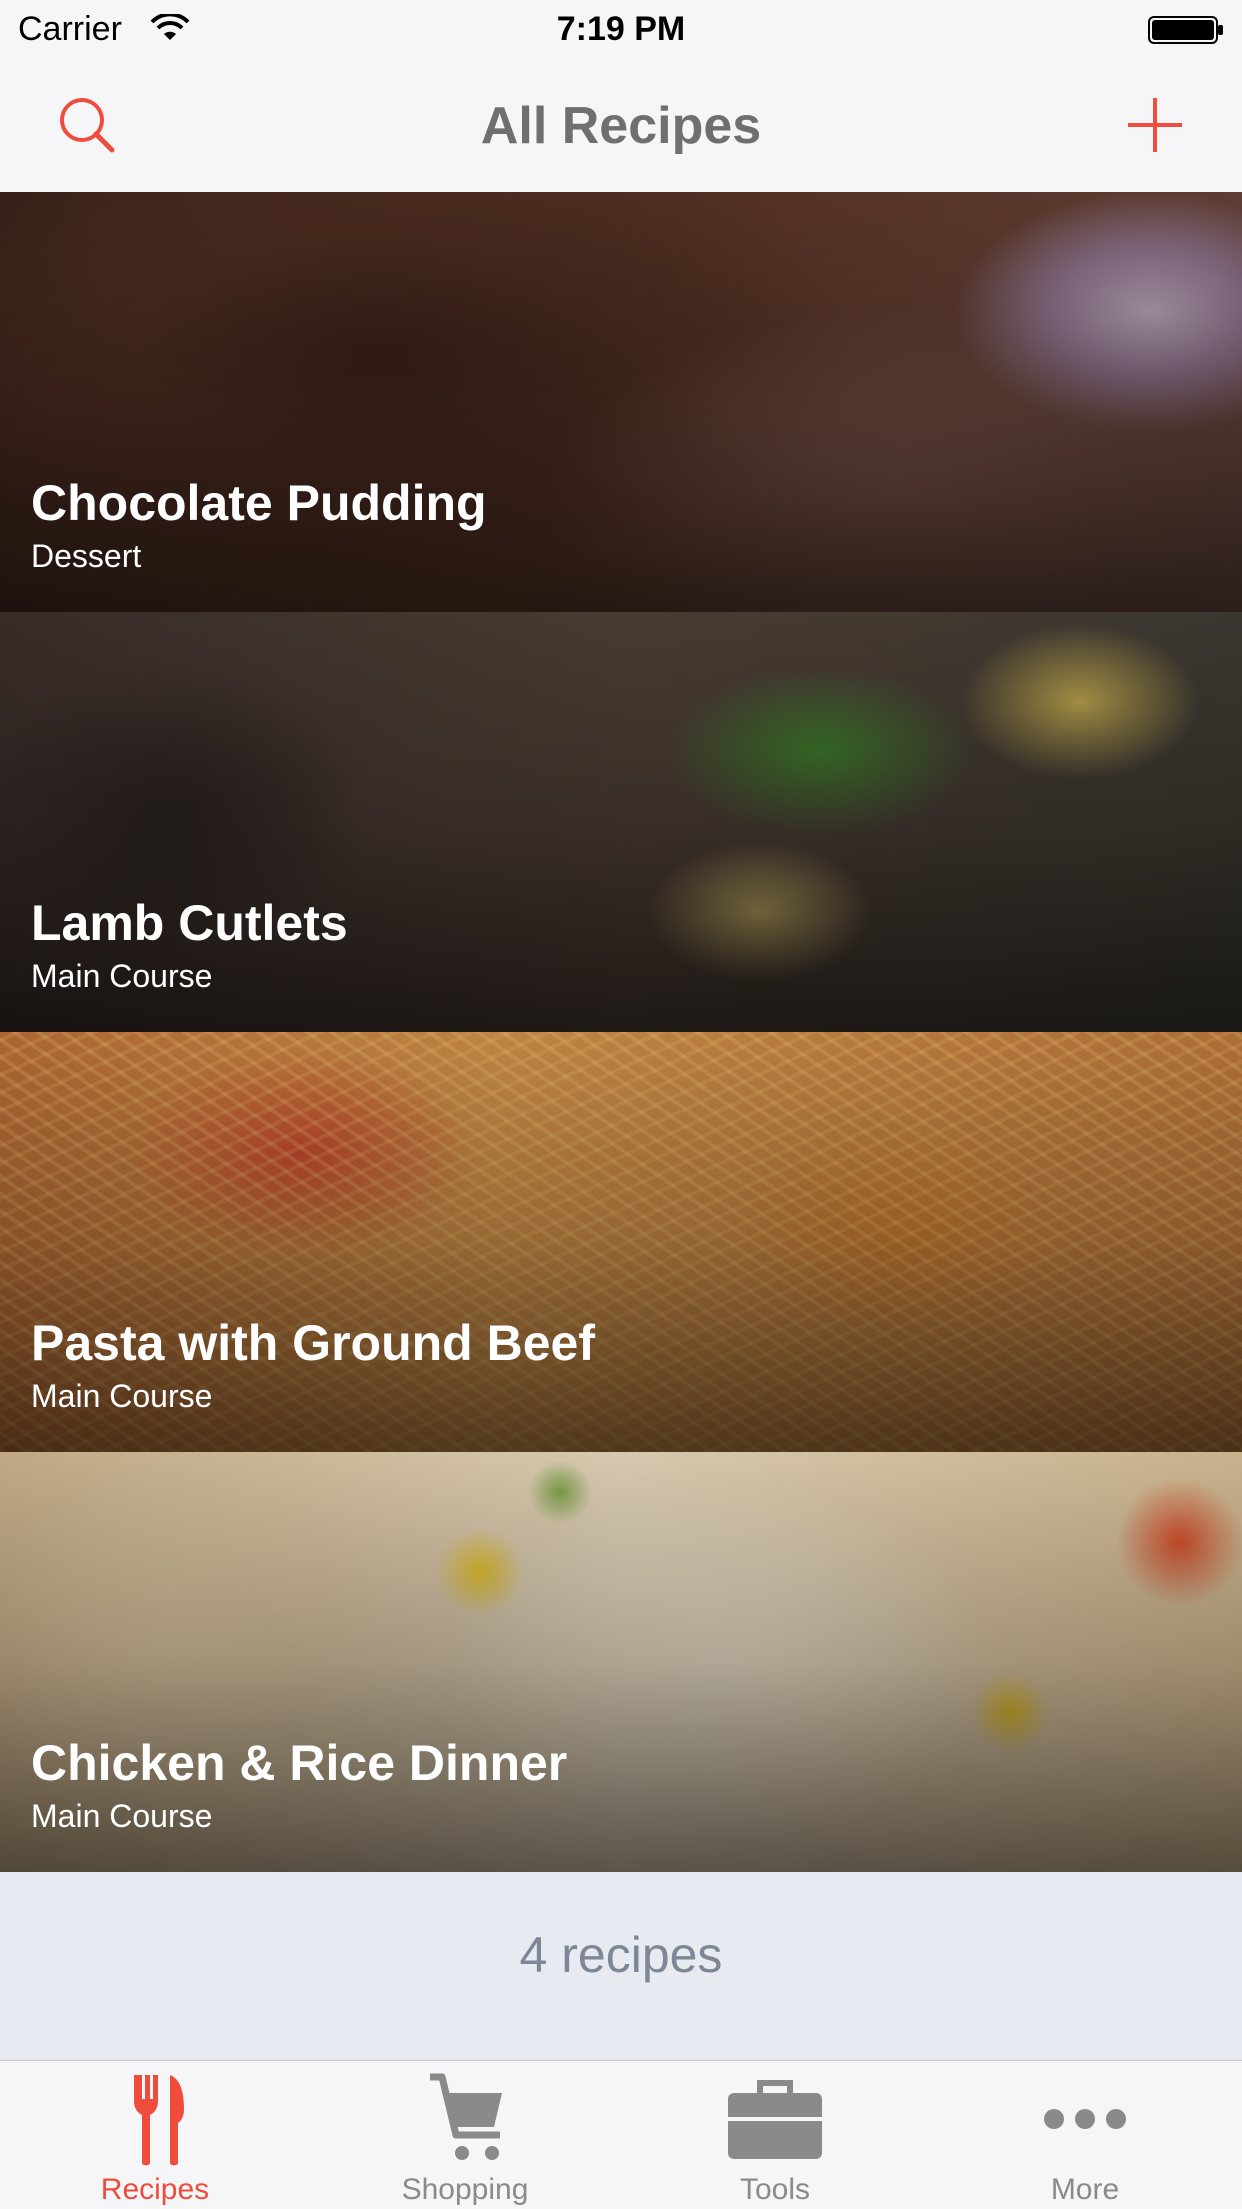 This screenshot has height=2209, width=1242. I want to click on status-bar: Carrier 7:19 PM, so click(621, 30).